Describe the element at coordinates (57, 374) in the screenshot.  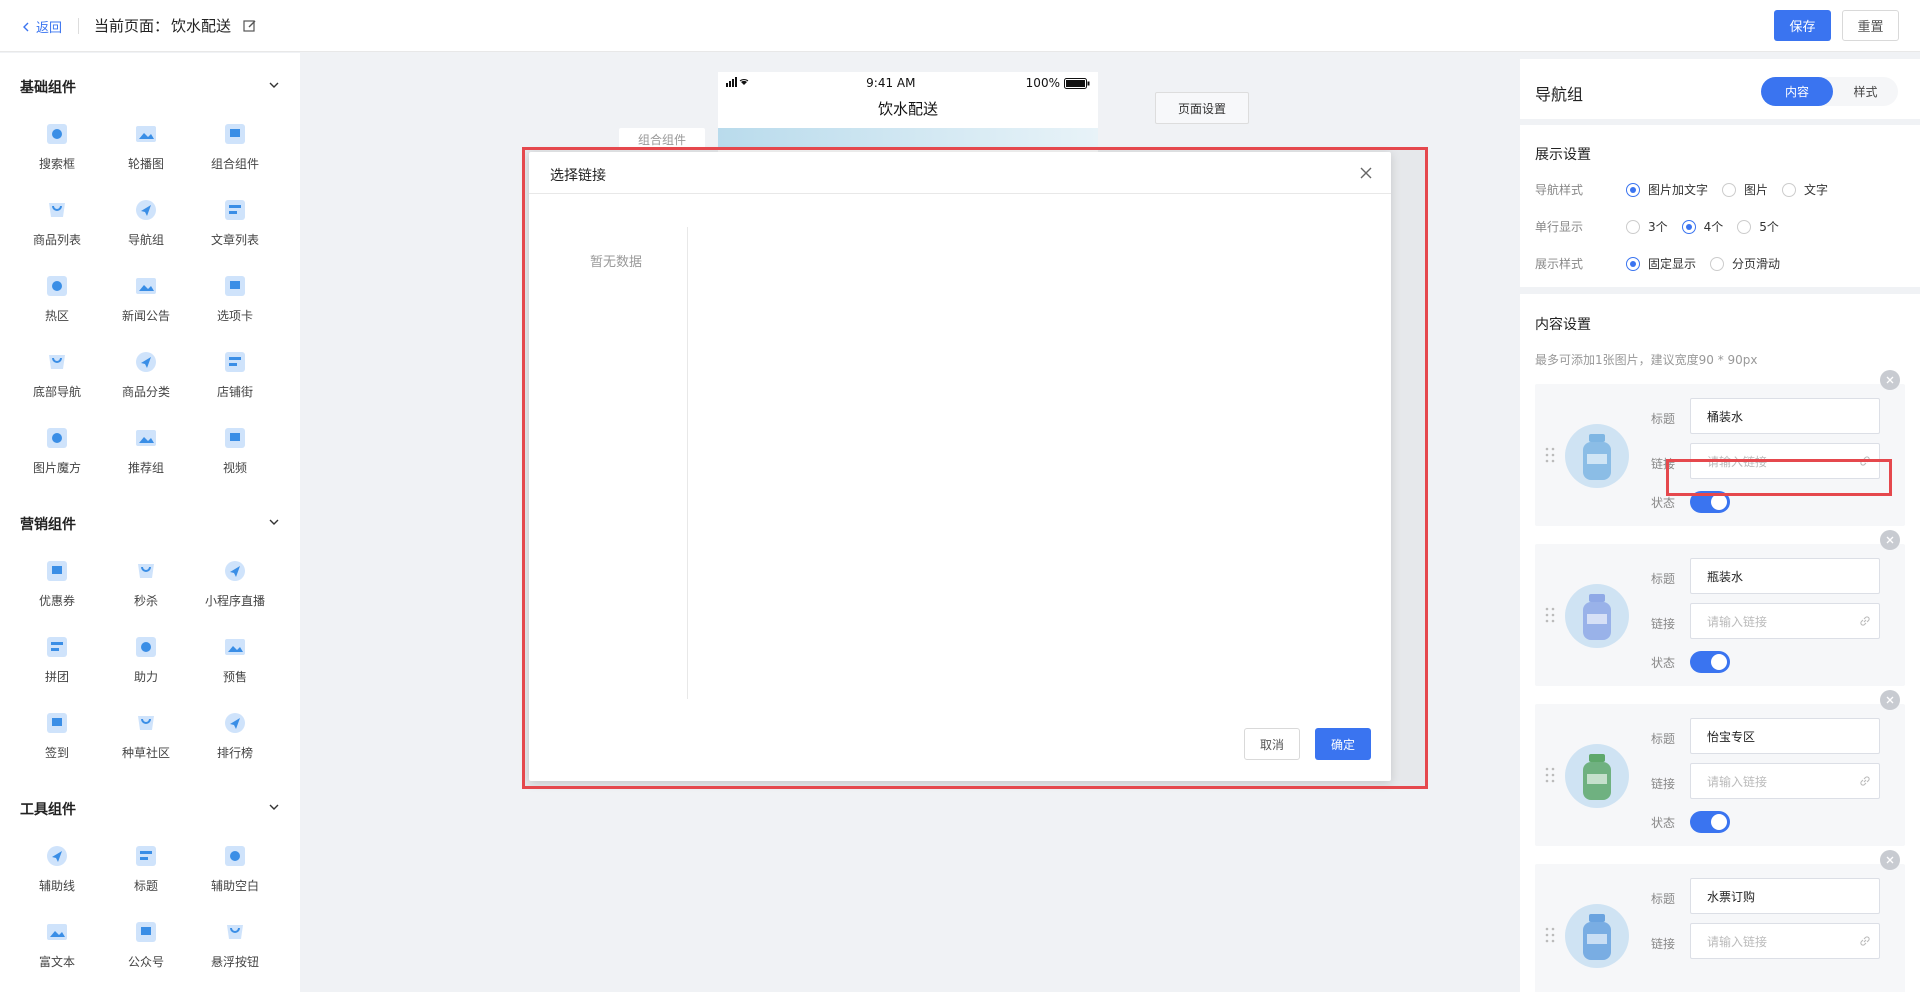
I see `component-item: 底部导航` at that location.